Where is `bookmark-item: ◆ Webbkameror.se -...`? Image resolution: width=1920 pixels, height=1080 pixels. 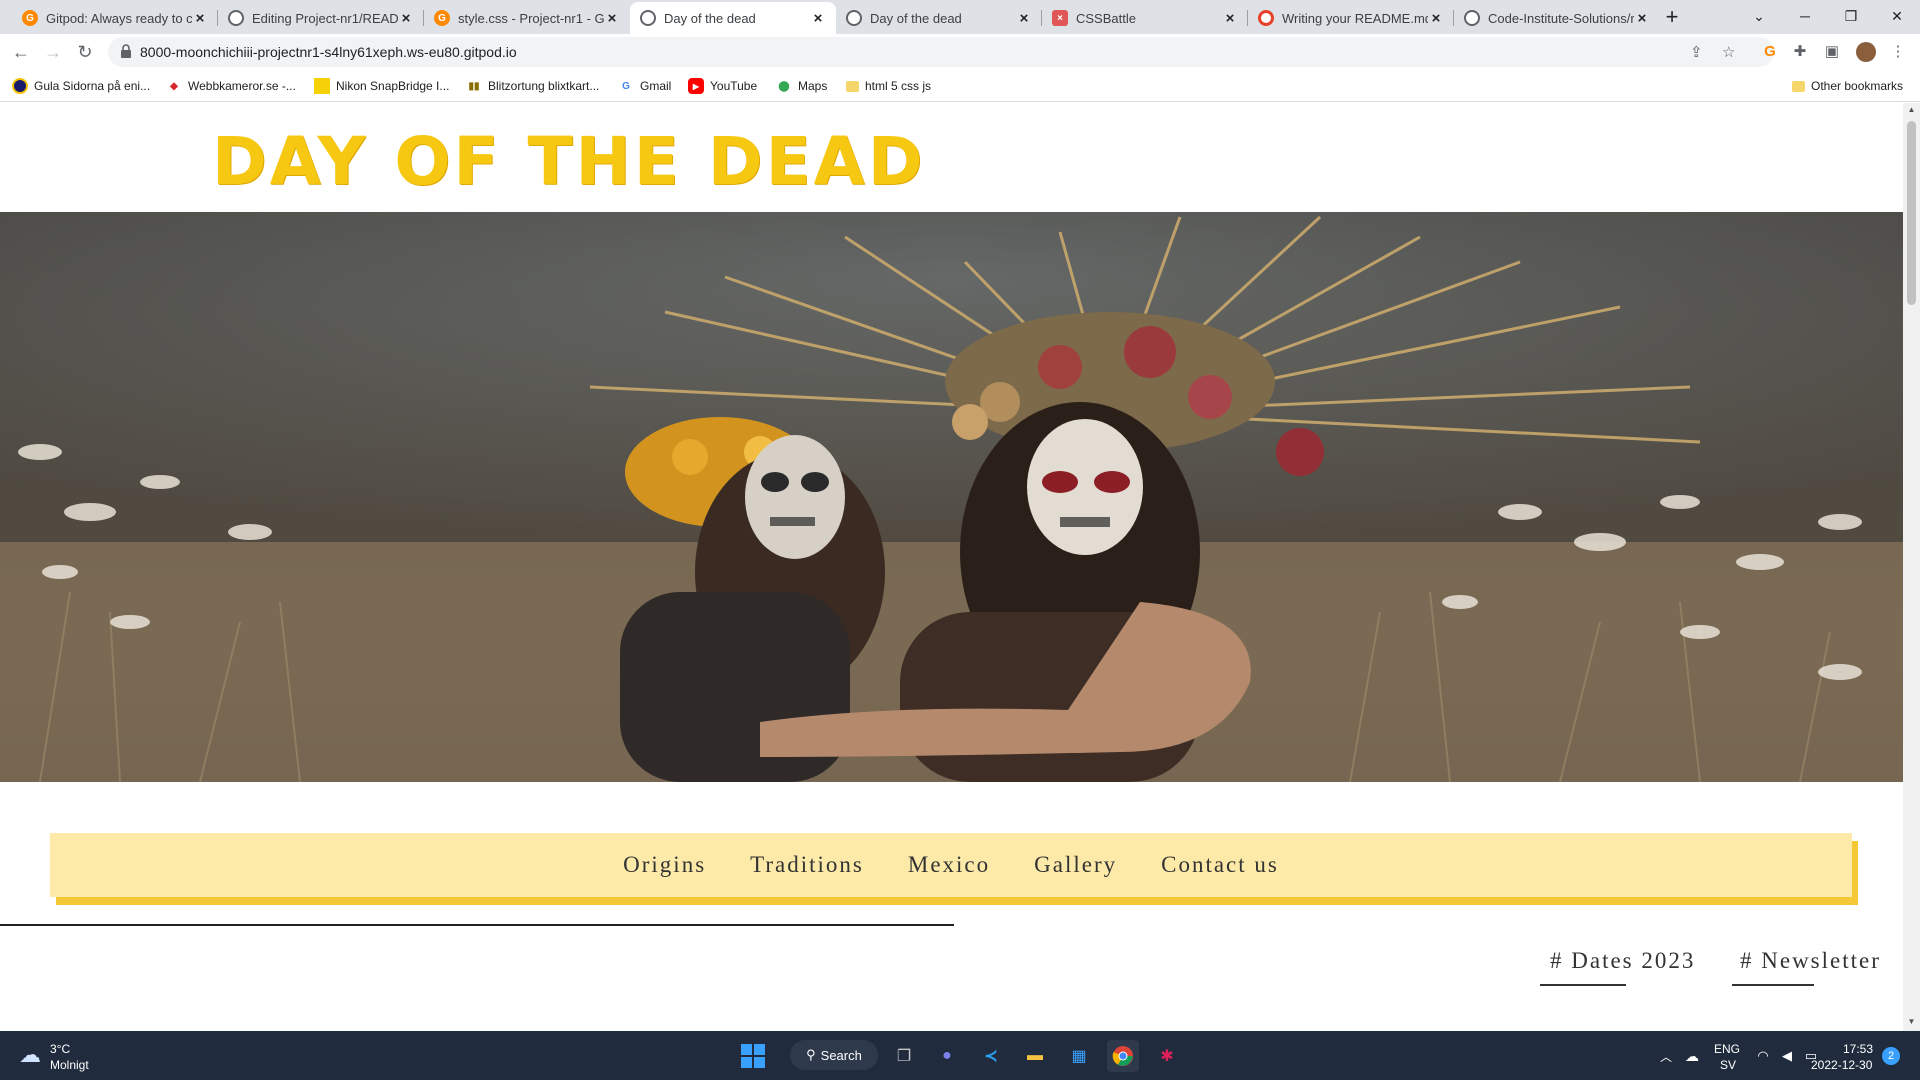 bookmark-item: ◆ Webbkameror.se -... is located at coordinates (231, 86).